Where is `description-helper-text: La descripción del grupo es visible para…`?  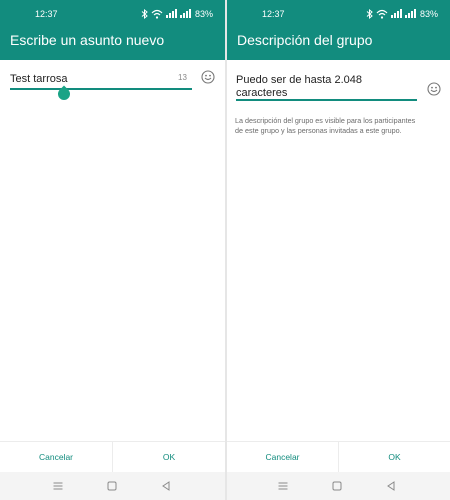 description-helper-text: La descripción del grupo es visible para… is located at coordinates (341, 125).